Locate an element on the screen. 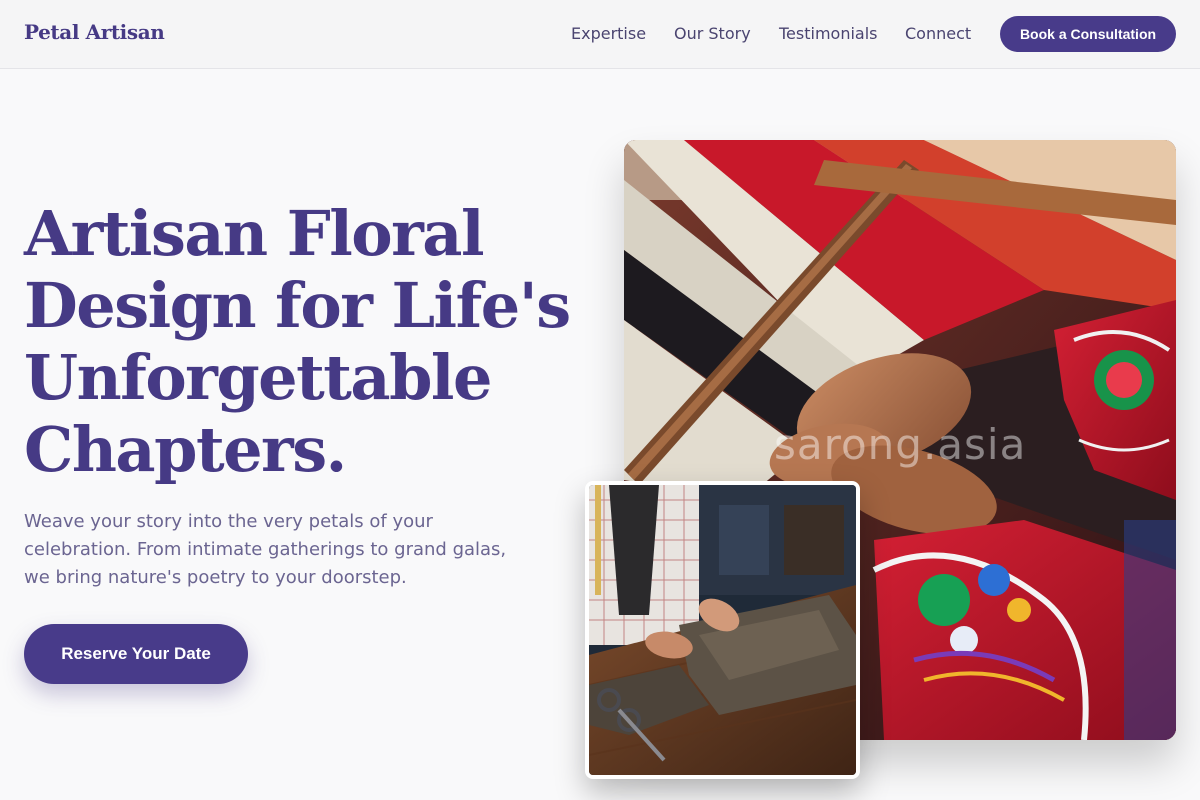  book-consultation-button: Book a Consultation is located at coordinates (1088, 34).